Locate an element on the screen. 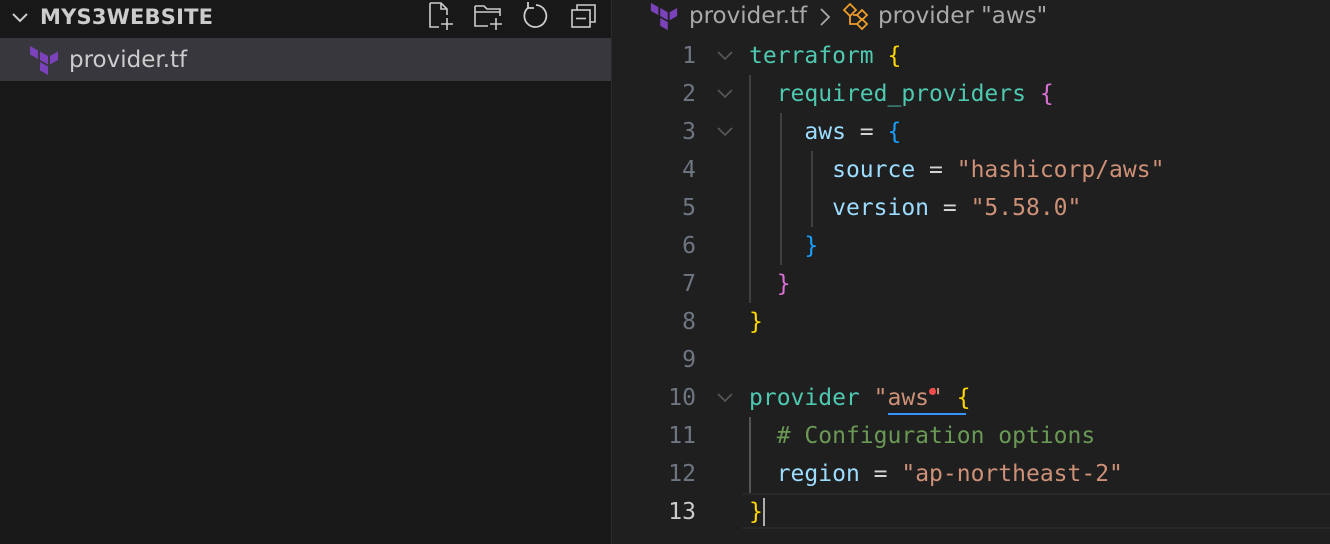 The image size is (1330, 544). line-number: 7 is located at coordinates (689, 284).